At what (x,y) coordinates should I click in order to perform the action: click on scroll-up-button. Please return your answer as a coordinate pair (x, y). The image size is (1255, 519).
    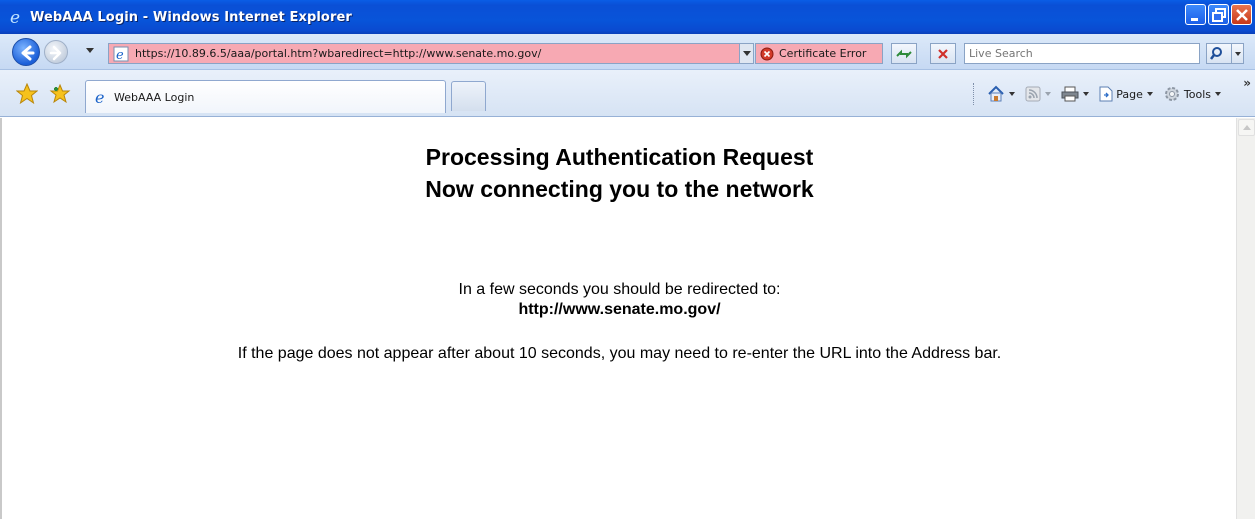
    Looking at the image, I should click on (1246, 127).